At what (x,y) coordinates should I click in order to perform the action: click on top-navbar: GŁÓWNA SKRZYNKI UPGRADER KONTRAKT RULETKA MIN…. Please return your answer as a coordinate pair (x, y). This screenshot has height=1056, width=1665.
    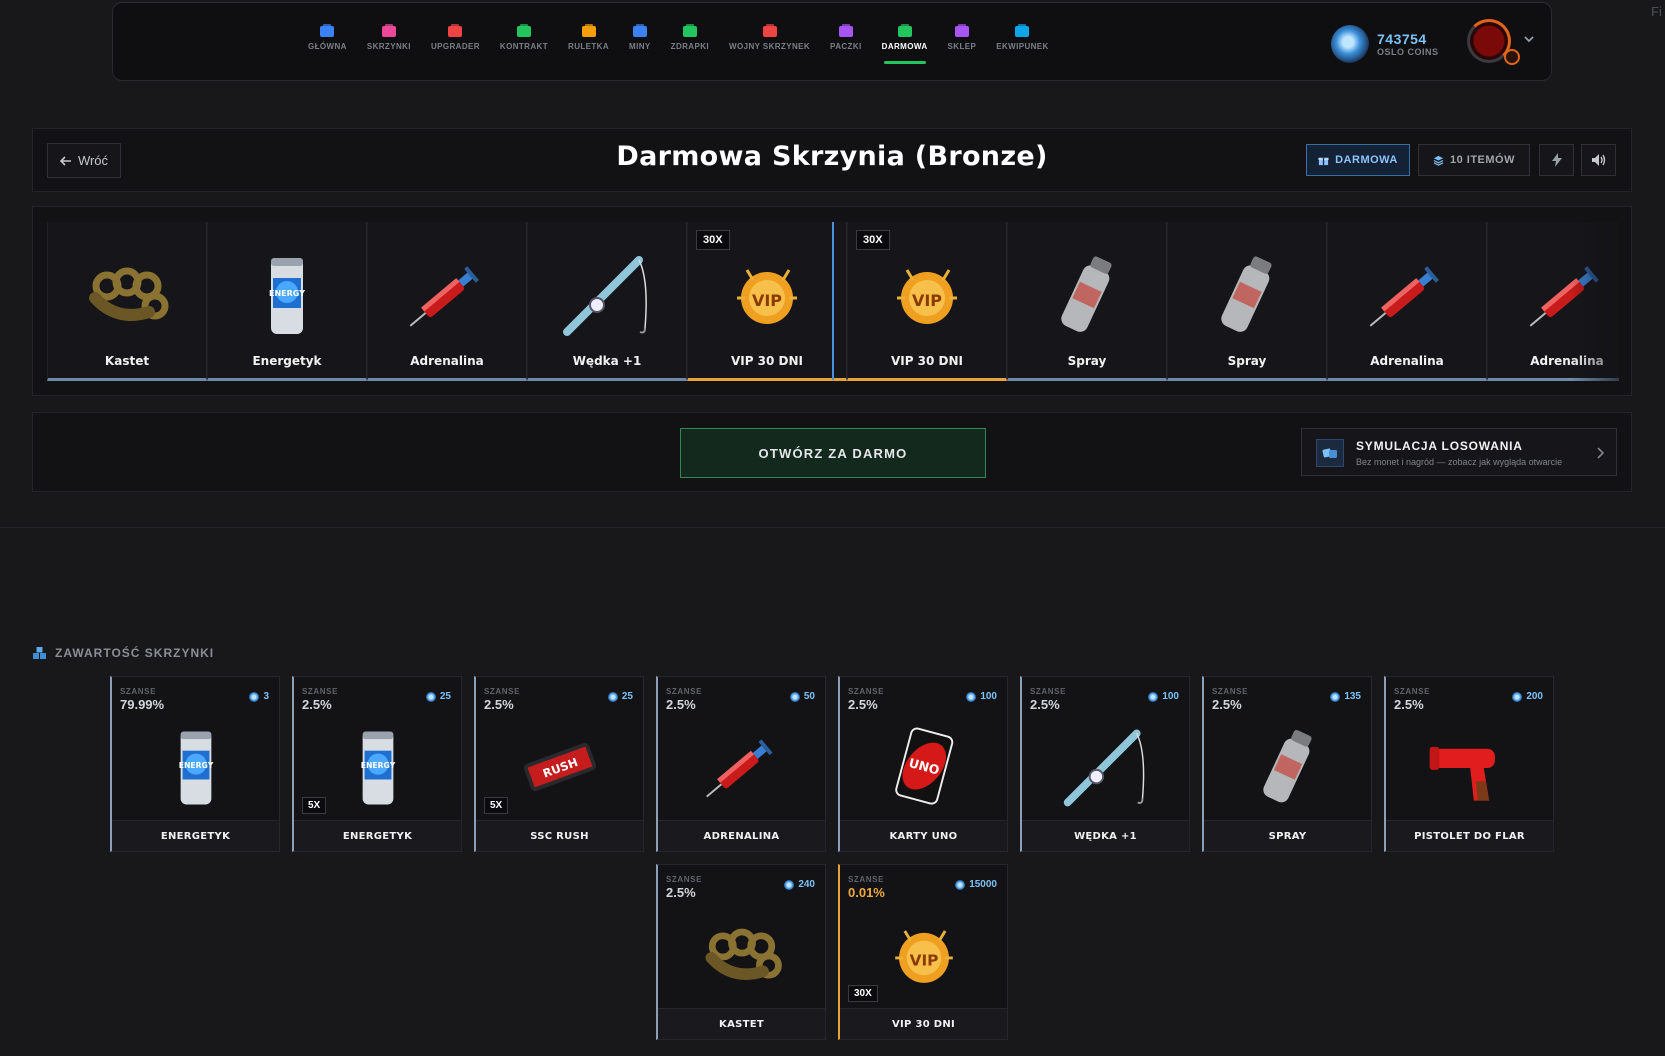
    Looking at the image, I should click on (832, 41).